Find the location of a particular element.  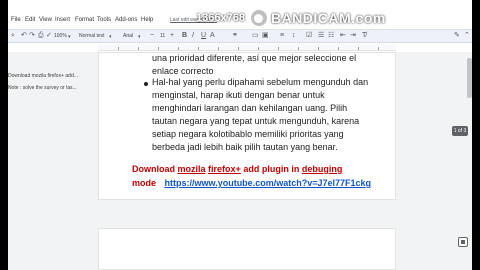

zoom-select: 100% is located at coordinates (60, 36).